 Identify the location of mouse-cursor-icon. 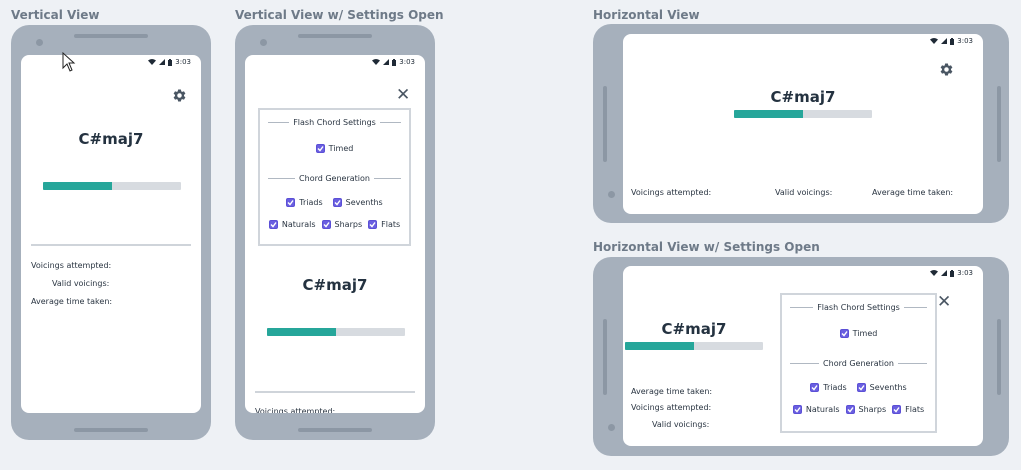
(69, 62).